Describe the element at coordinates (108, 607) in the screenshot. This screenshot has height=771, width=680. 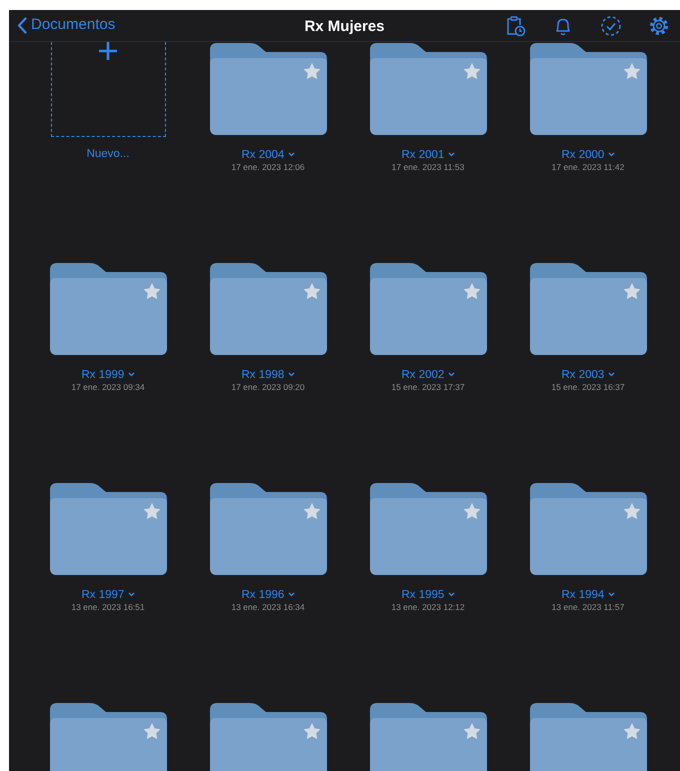
I see `folder-date: 13 ene. 2023 16:51` at that location.